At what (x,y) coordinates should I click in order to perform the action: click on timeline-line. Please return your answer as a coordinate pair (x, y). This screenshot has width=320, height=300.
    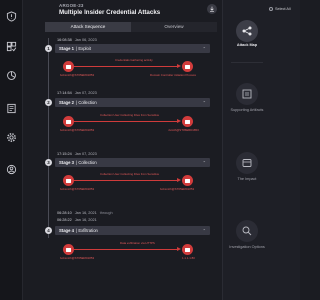
    Looking at the image, I should click on (48, 138).